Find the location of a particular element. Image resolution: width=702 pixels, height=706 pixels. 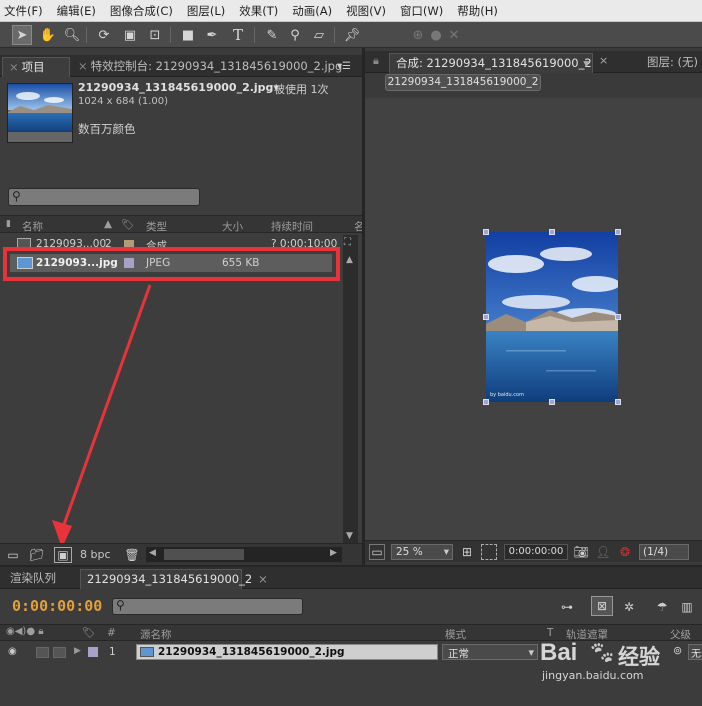

scroll-right-icon: ▶ is located at coordinates (333, 553).